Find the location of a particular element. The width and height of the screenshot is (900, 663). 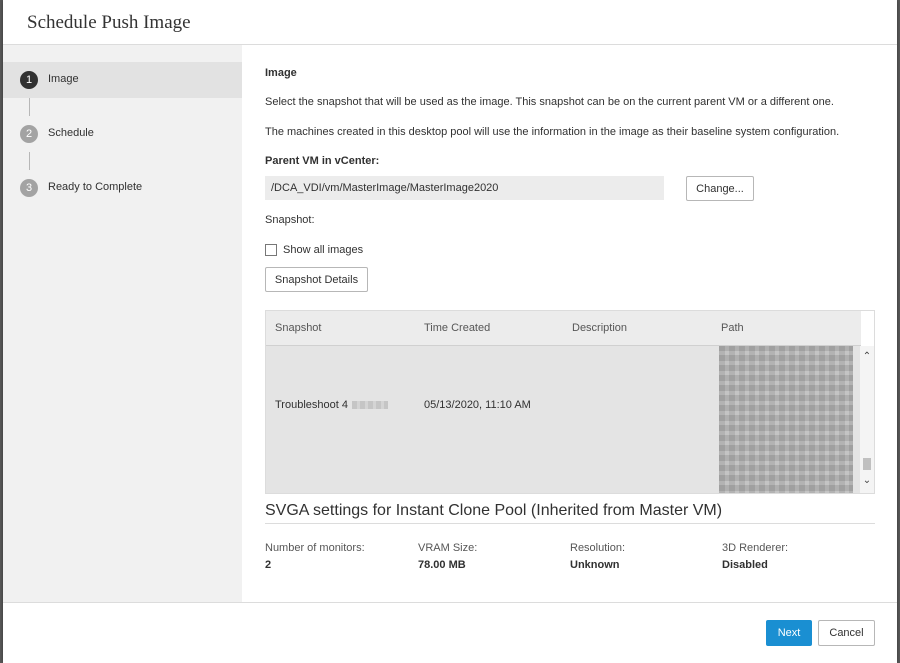

dialog-title: Schedule Push Image is located at coordinates (109, 22).